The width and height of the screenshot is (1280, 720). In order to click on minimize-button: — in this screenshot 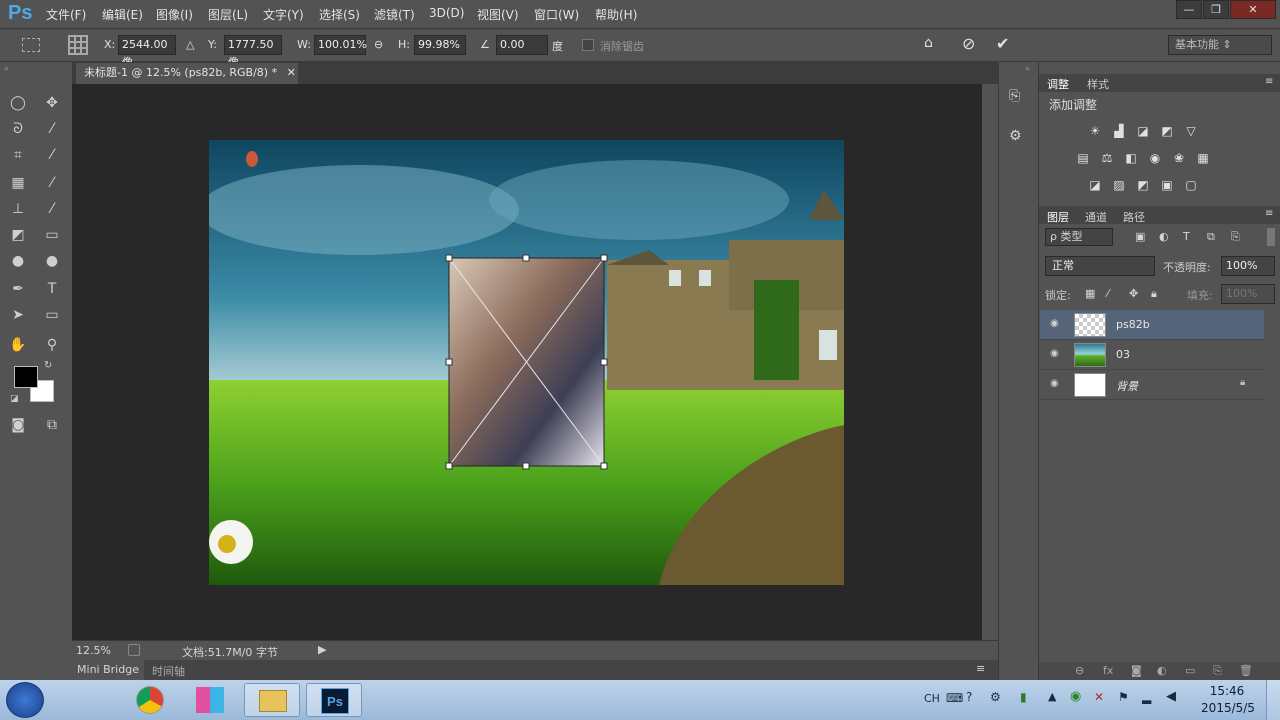, I will do `click(1189, 9)`.